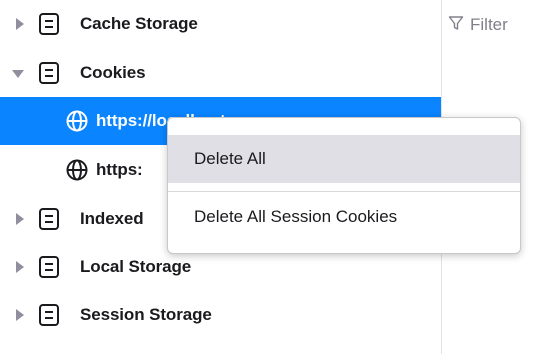  What do you see at coordinates (456, 25) in the screenshot?
I see `filter-icon` at bounding box center [456, 25].